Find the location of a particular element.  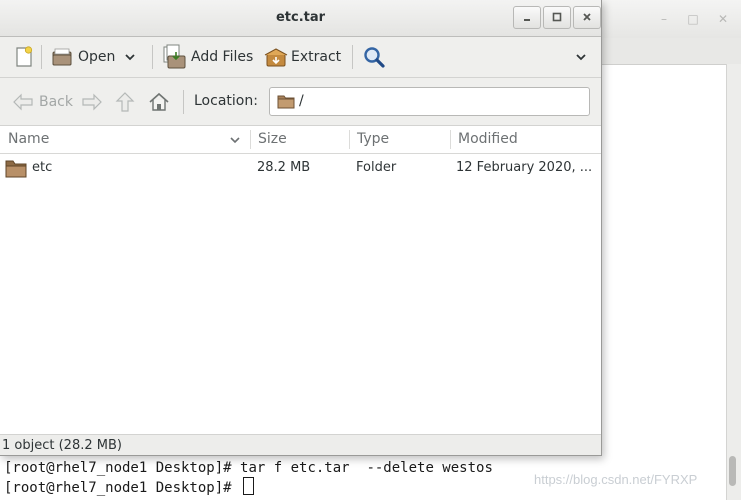

column-header-size: Size is located at coordinates (272, 139).